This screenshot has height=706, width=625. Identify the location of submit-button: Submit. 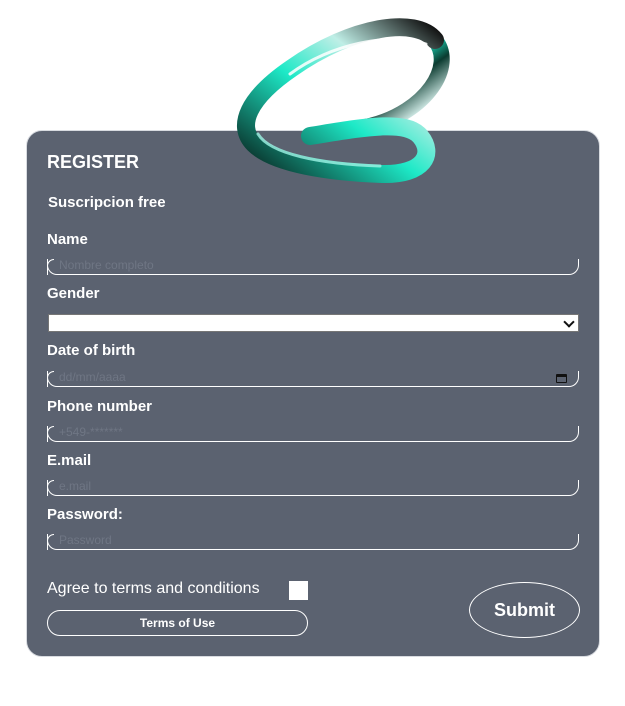
(524, 610).